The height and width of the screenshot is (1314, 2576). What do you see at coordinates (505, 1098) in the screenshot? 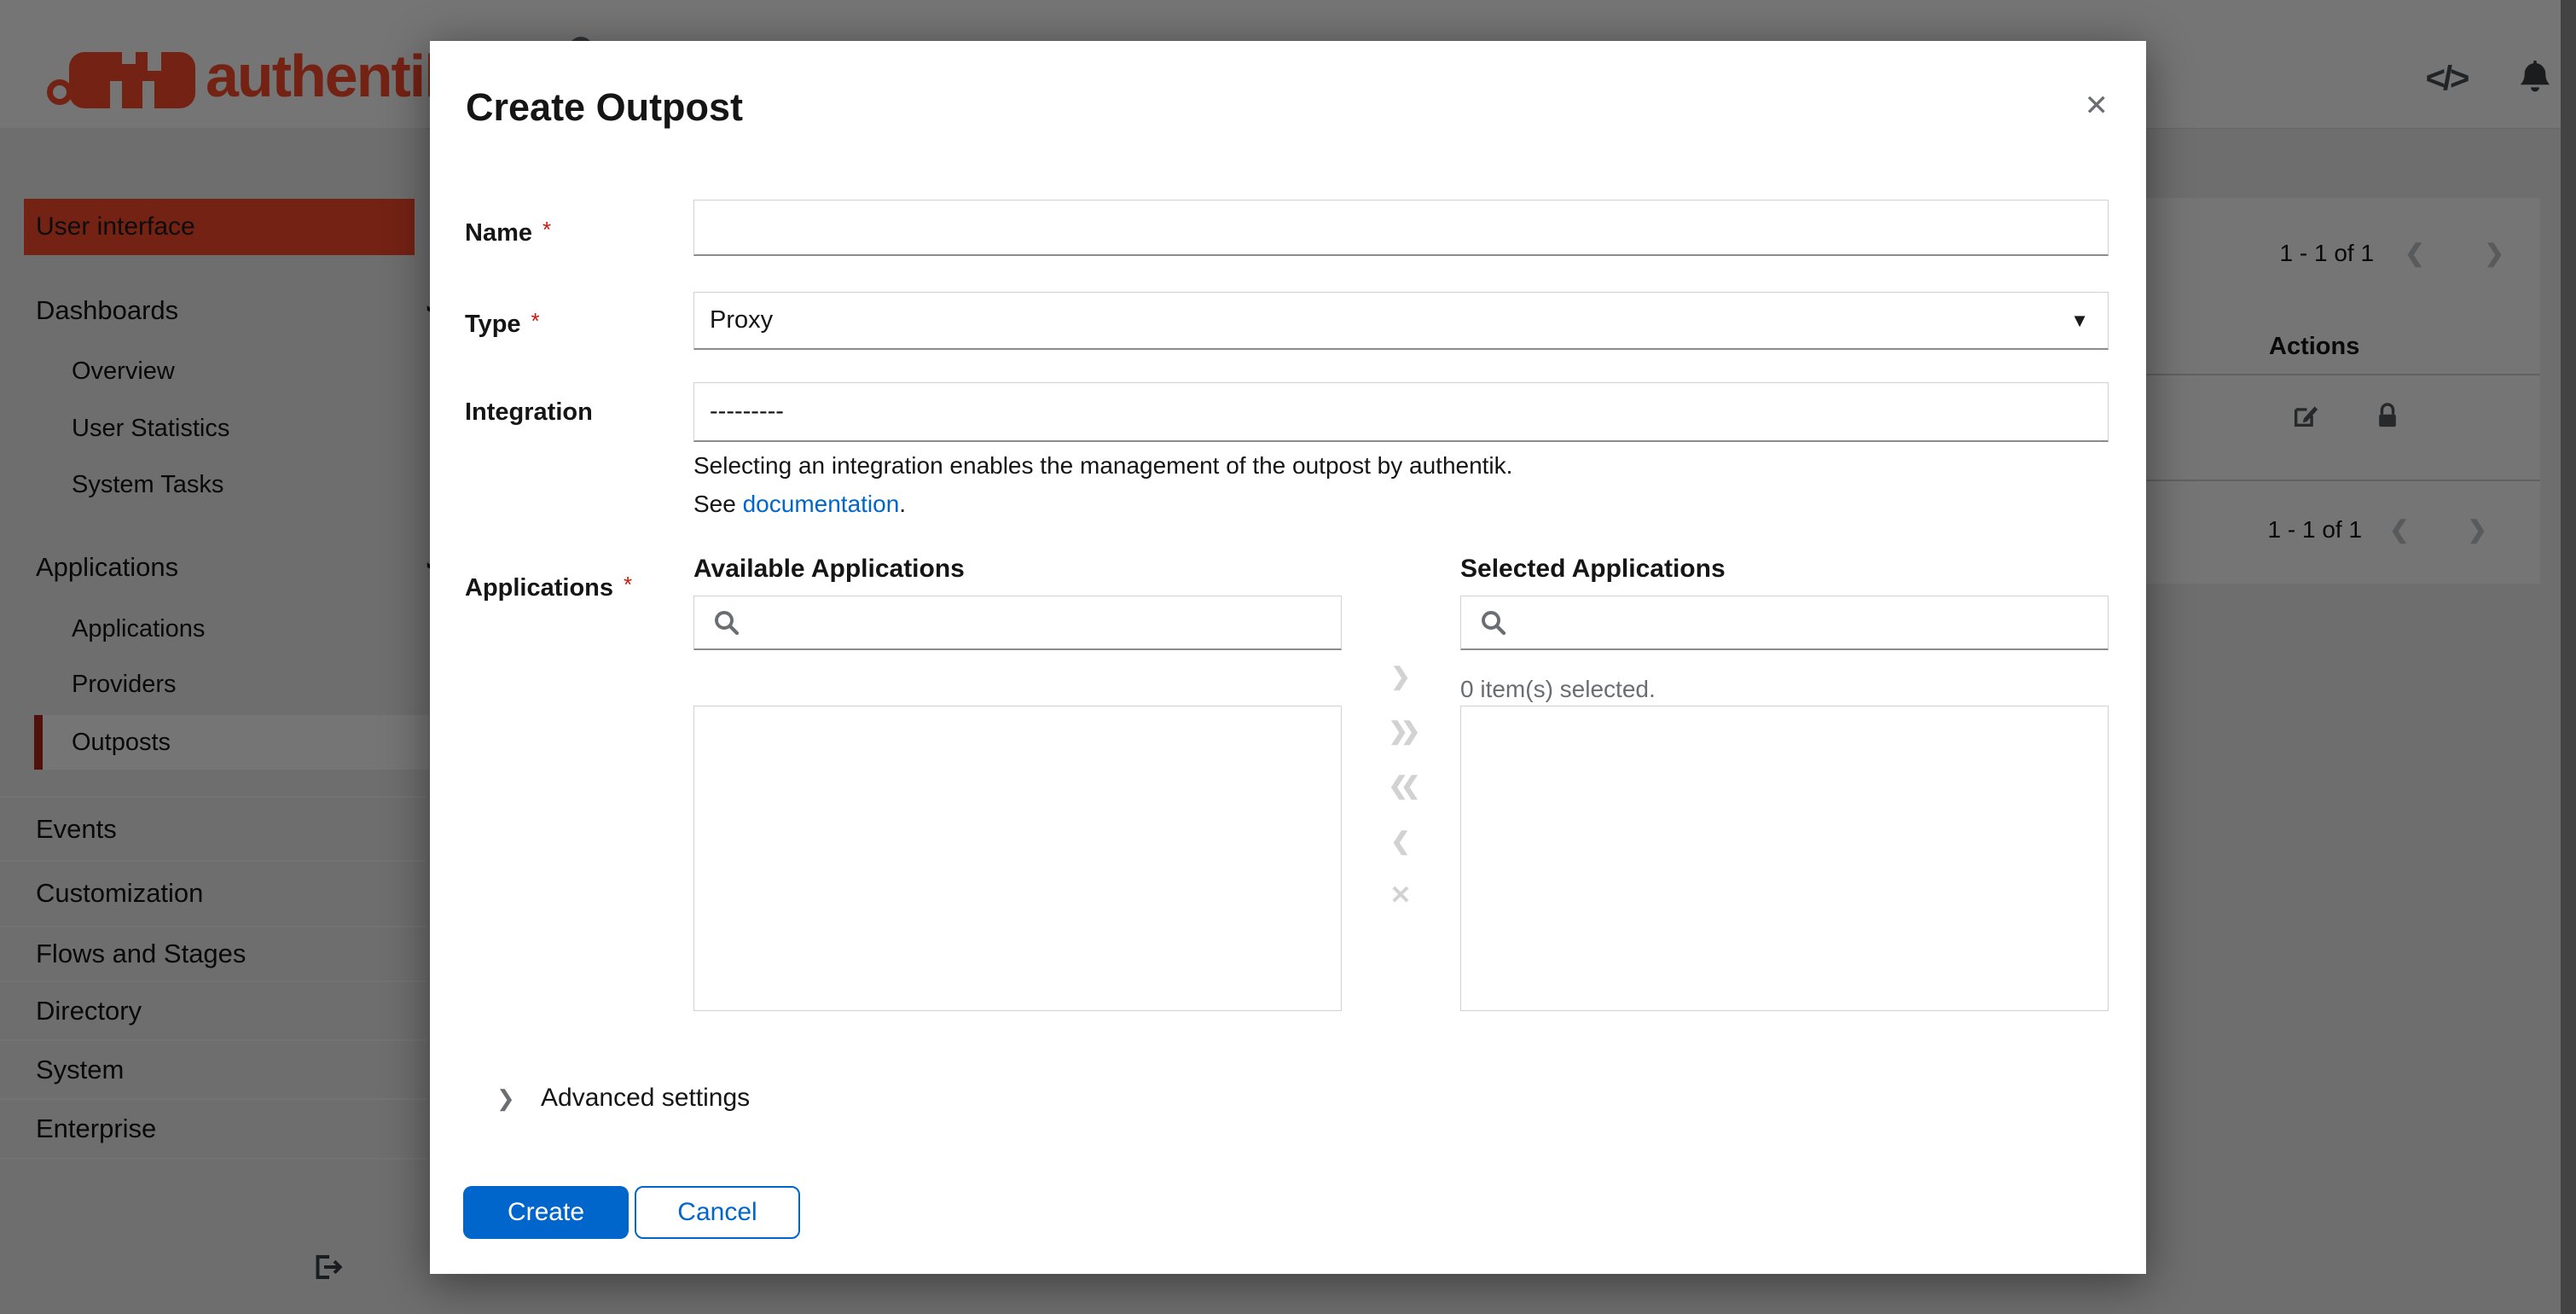
I see `chevron-right-icon: ❯` at bounding box center [505, 1098].